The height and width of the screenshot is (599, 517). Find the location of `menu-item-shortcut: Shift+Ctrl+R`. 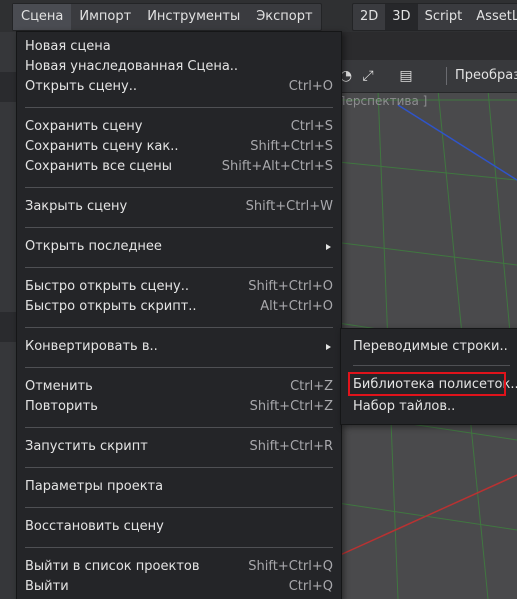

menu-item-shortcut: Shift+Ctrl+R is located at coordinates (291, 446).